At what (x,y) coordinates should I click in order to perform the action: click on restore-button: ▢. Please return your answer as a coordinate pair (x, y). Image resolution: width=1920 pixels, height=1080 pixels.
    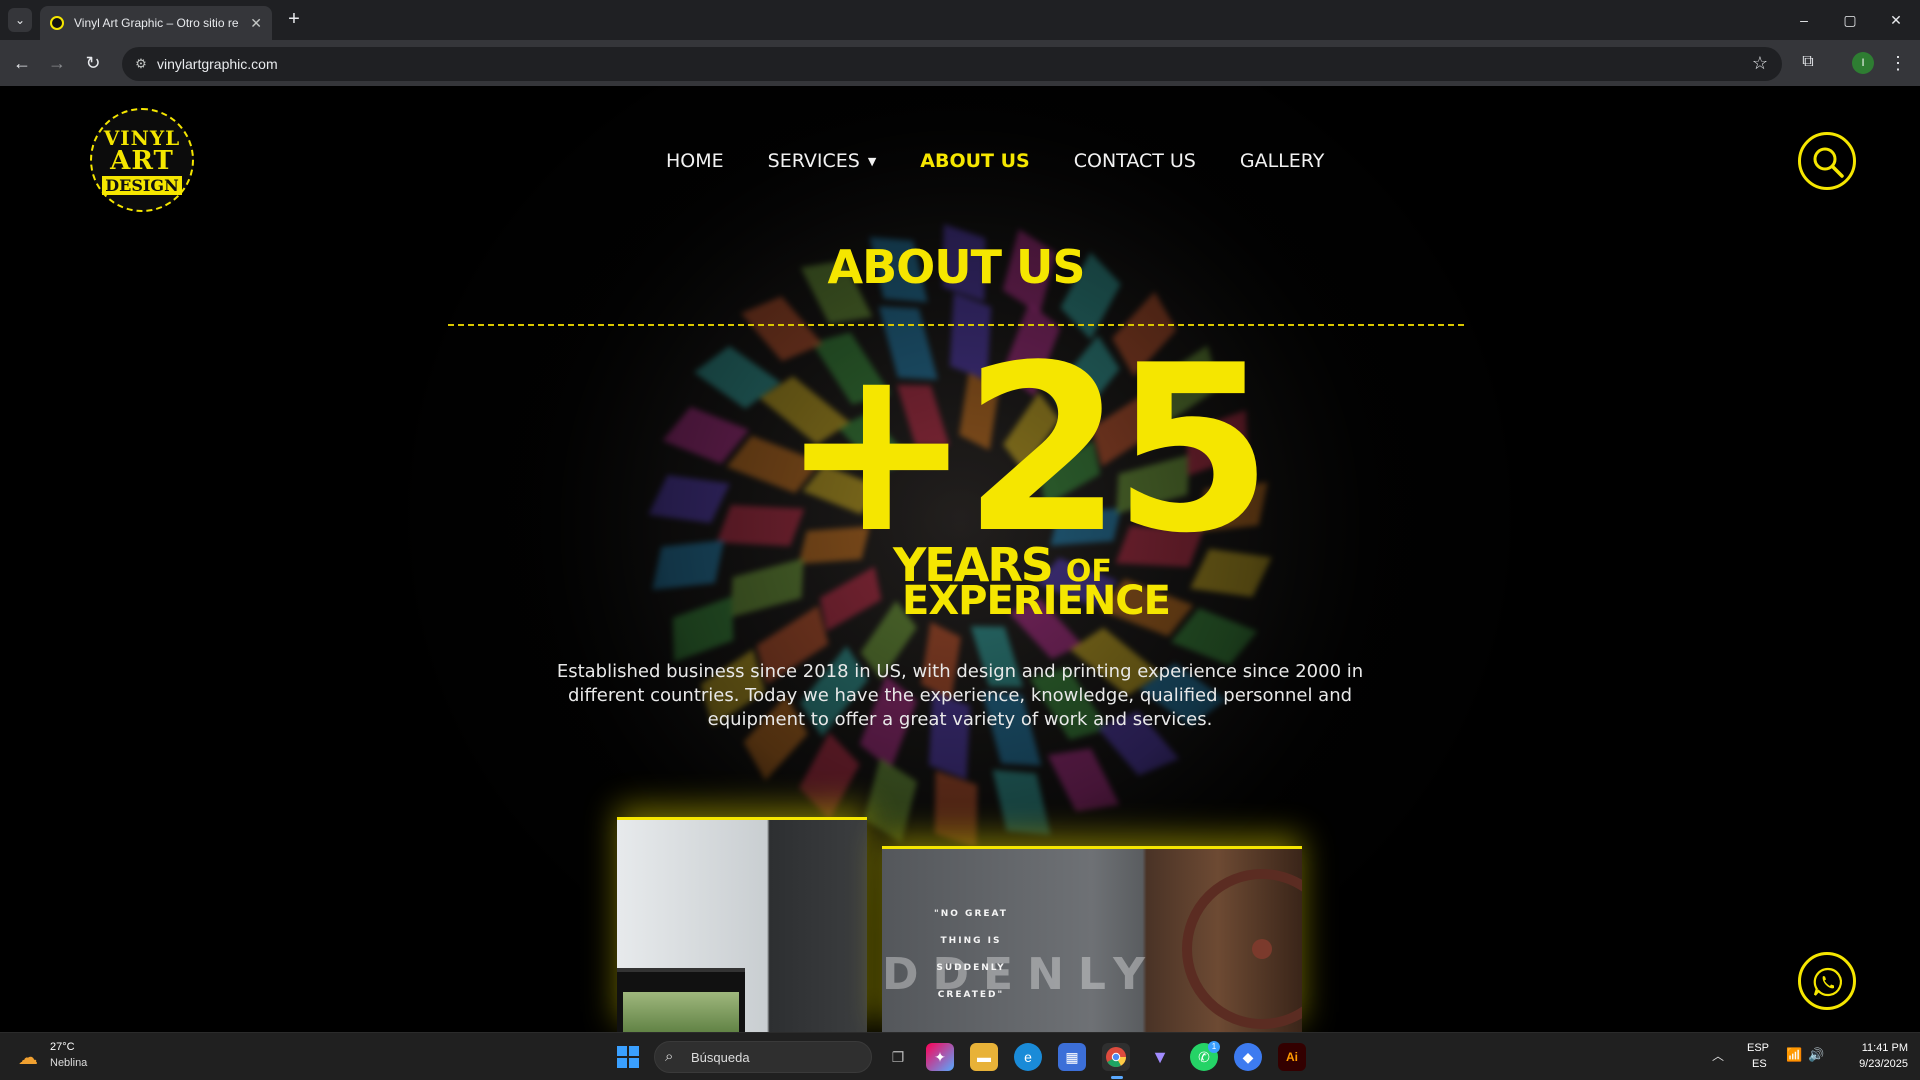
    Looking at the image, I should click on (1850, 20).